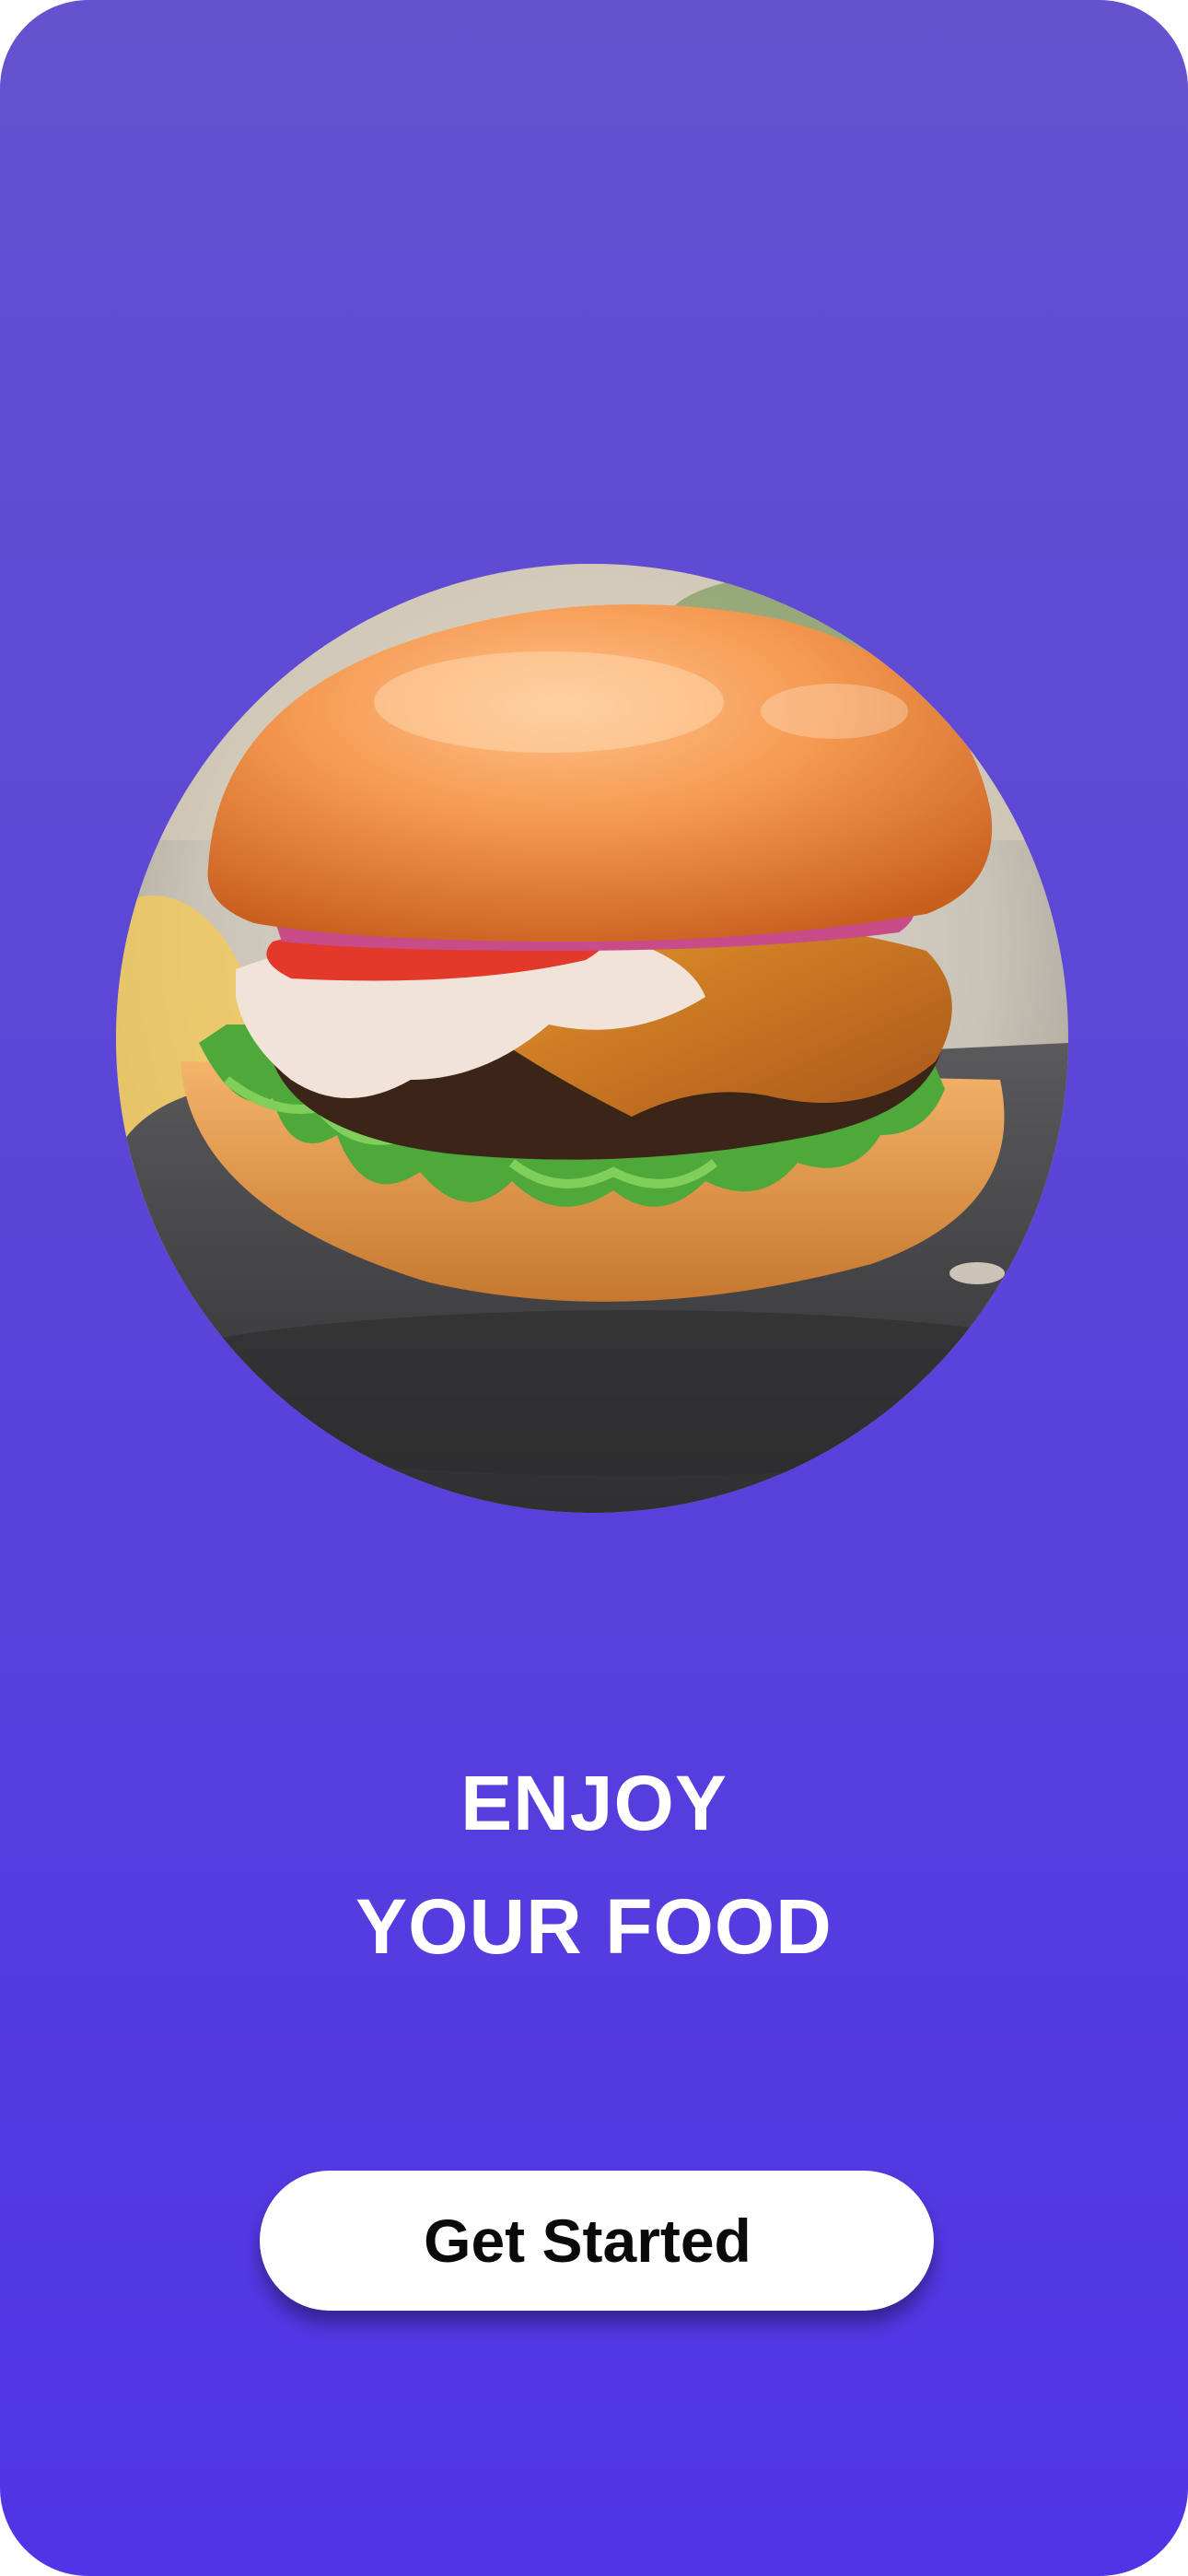 The image size is (1188, 2576). Describe the element at coordinates (594, 1927) in the screenshot. I see `headline-line-2: YOUR FOOD` at that location.